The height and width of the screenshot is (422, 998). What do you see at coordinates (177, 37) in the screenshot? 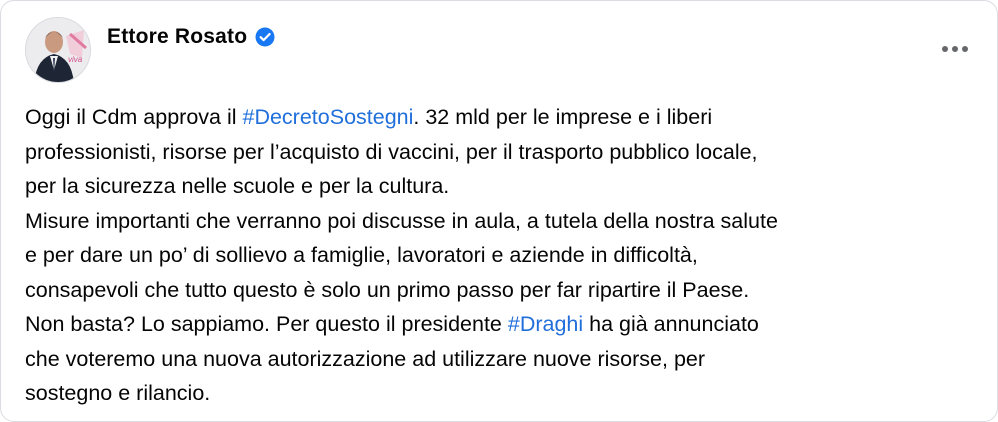
I see `author-name: Ettore Rosato` at bounding box center [177, 37].